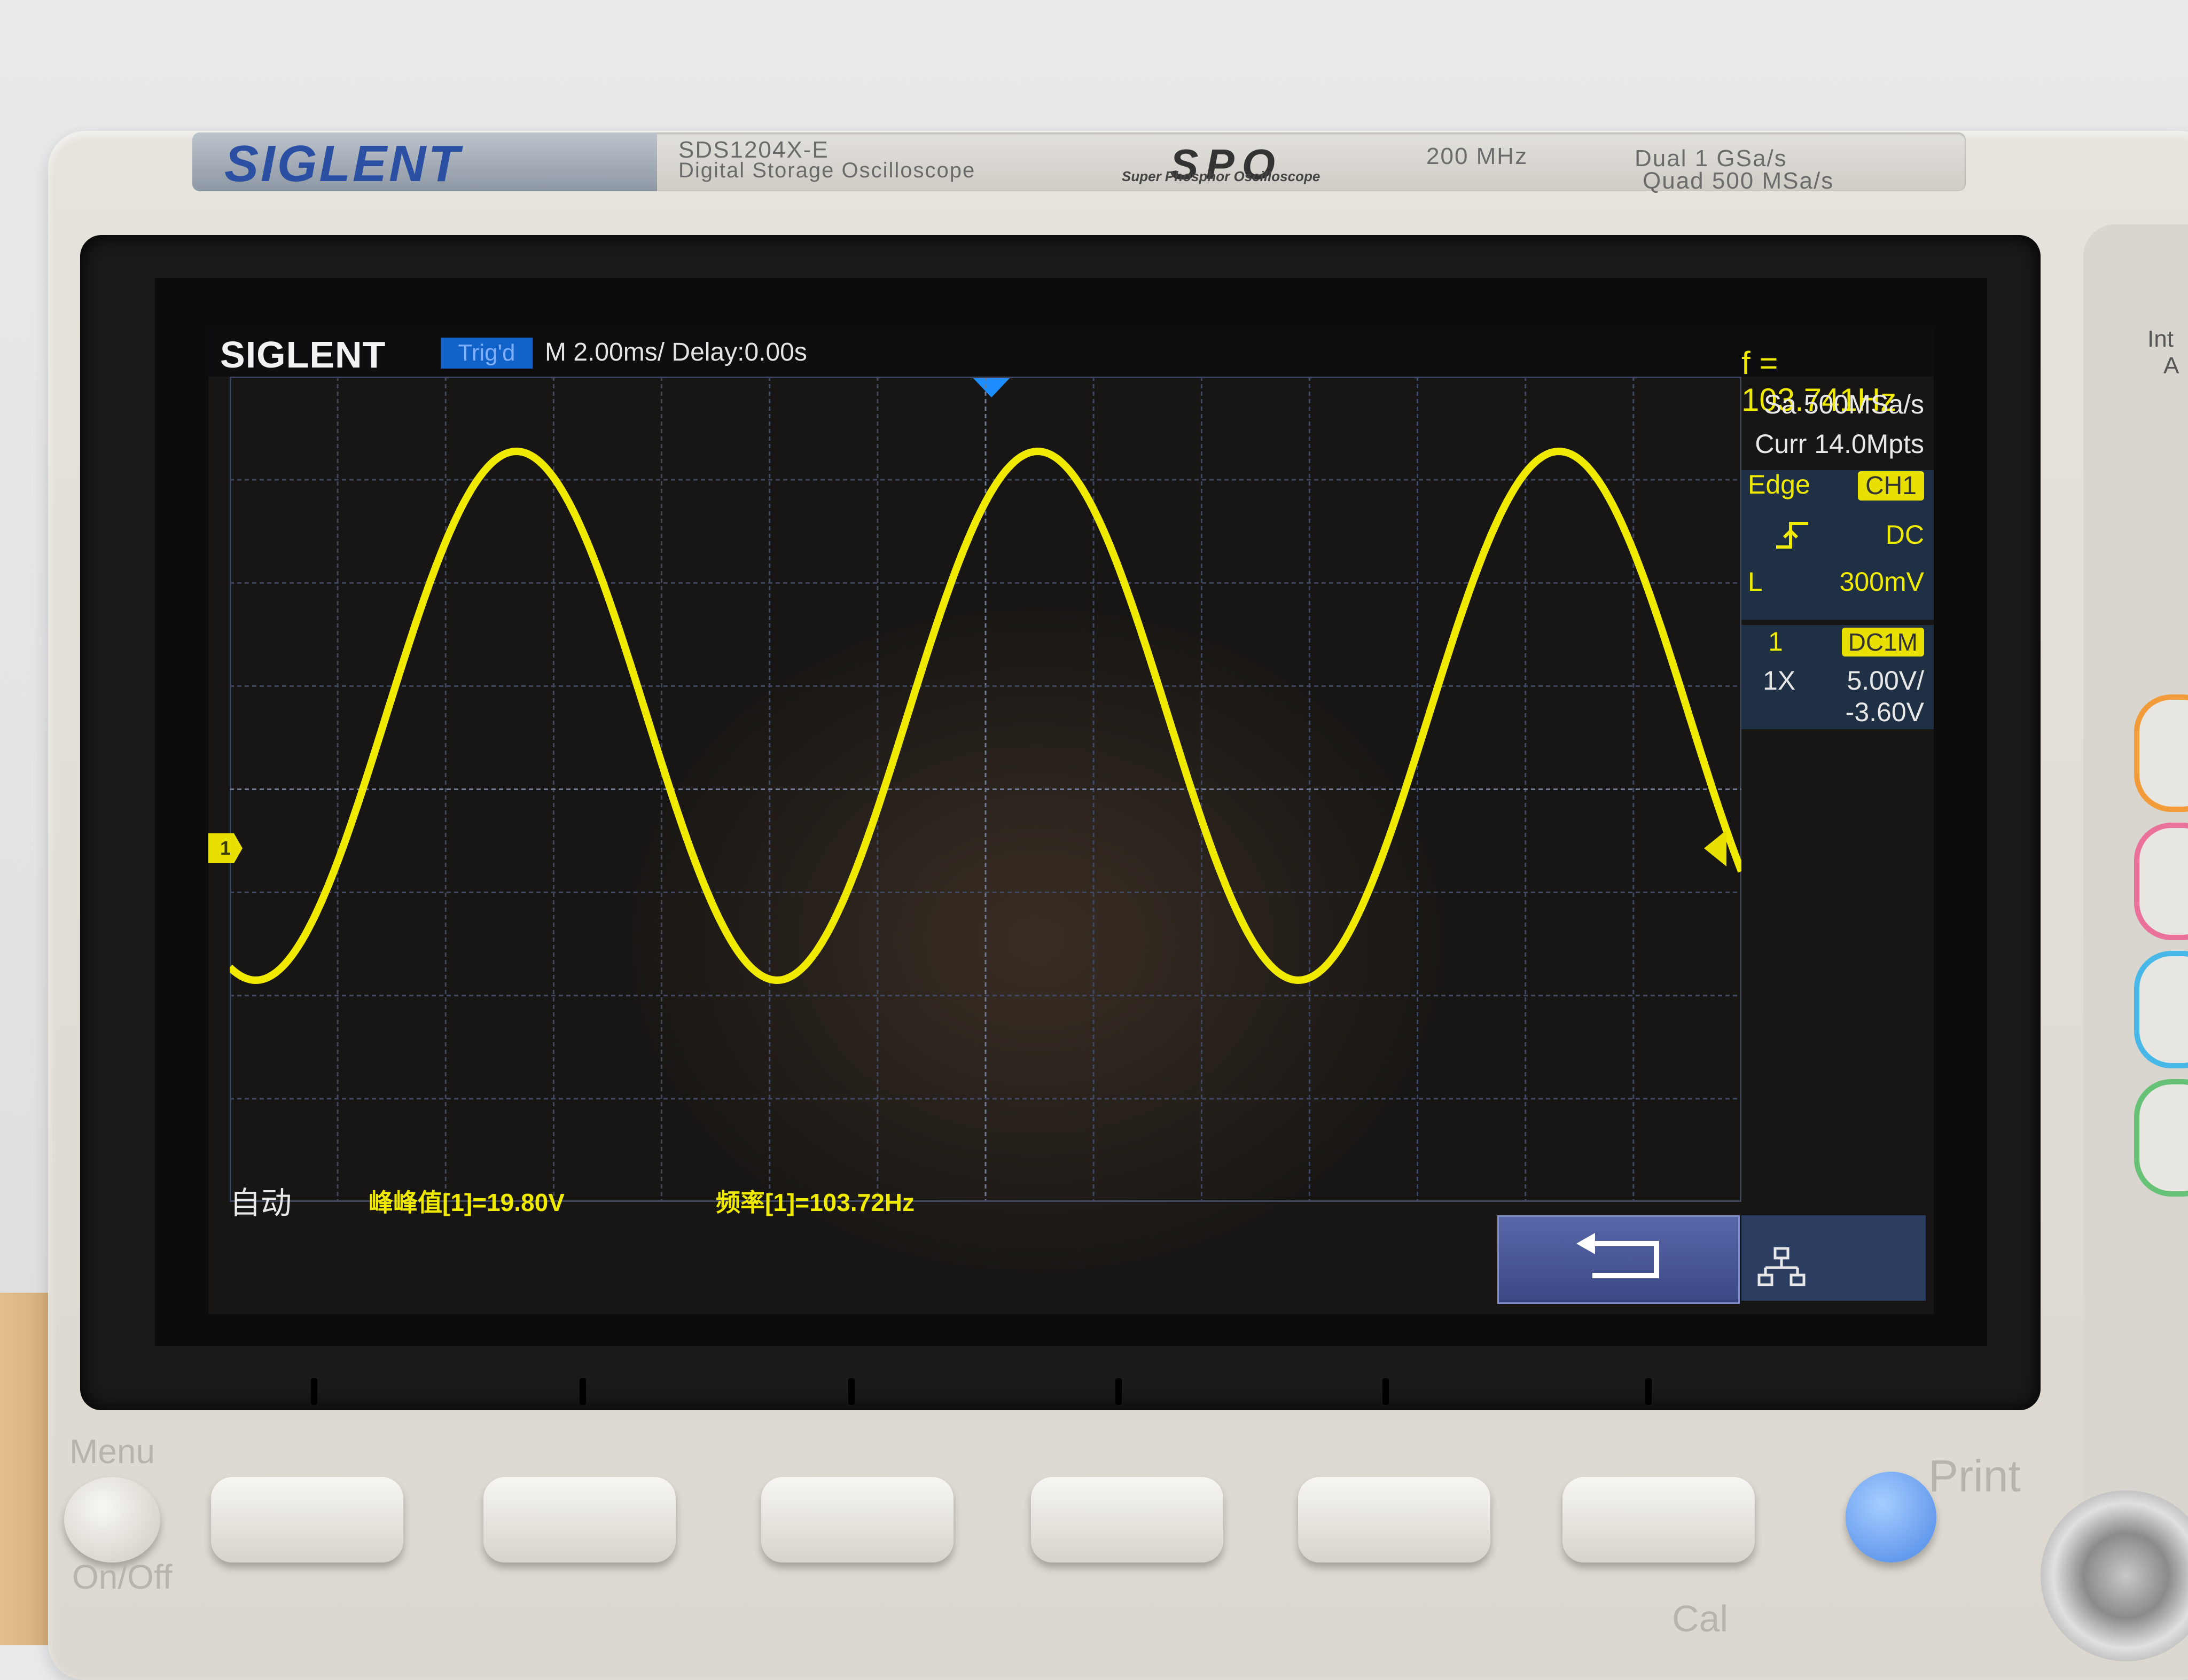 This screenshot has width=2188, height=1680. I want to click on screen-logo: SIGLENT, so click(303, 355).